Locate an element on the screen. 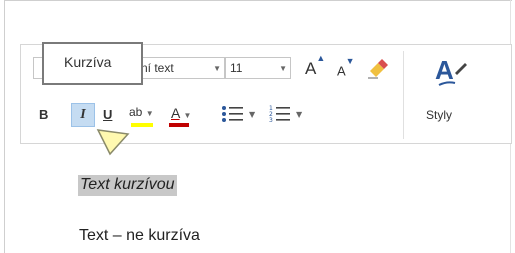 The height and width of the screenshot is (253, 515). tooltip-text: Kurzíva is located at coordinates (88, 62).